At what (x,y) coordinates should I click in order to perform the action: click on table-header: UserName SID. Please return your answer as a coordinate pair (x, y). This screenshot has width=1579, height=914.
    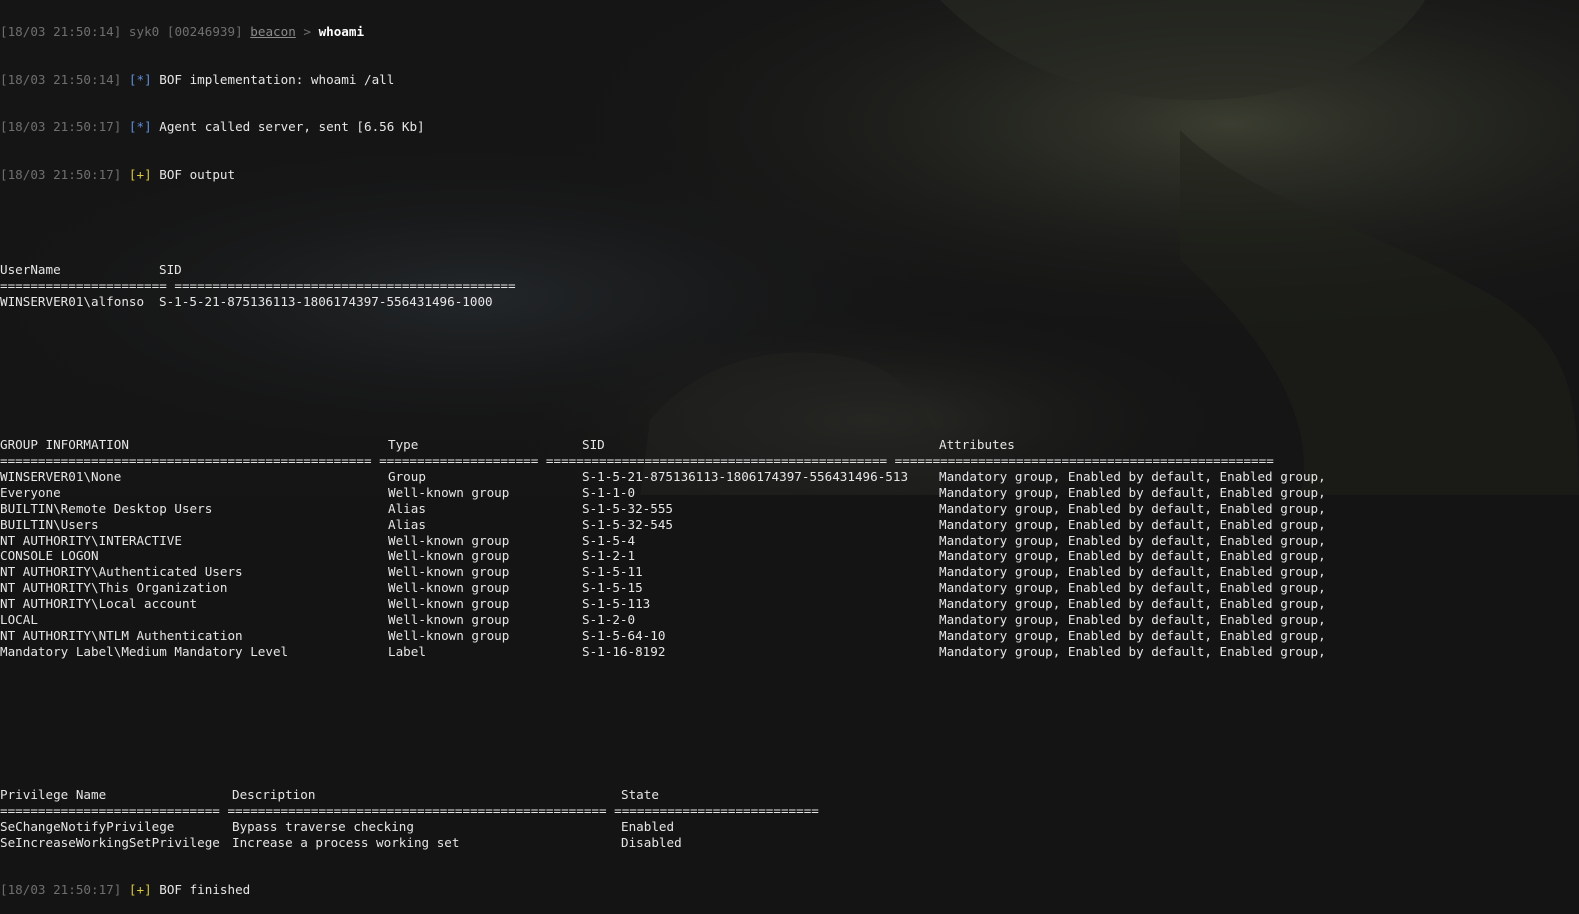
    Looking at the image, I should click on (789, 270).